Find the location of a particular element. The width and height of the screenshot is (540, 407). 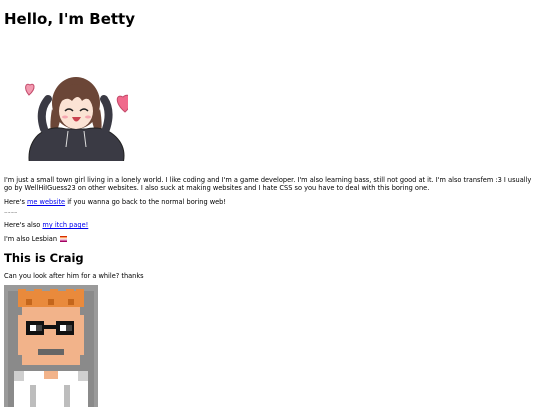

itch-line: Here's also my itch page! is located at coordinates (270, 225).